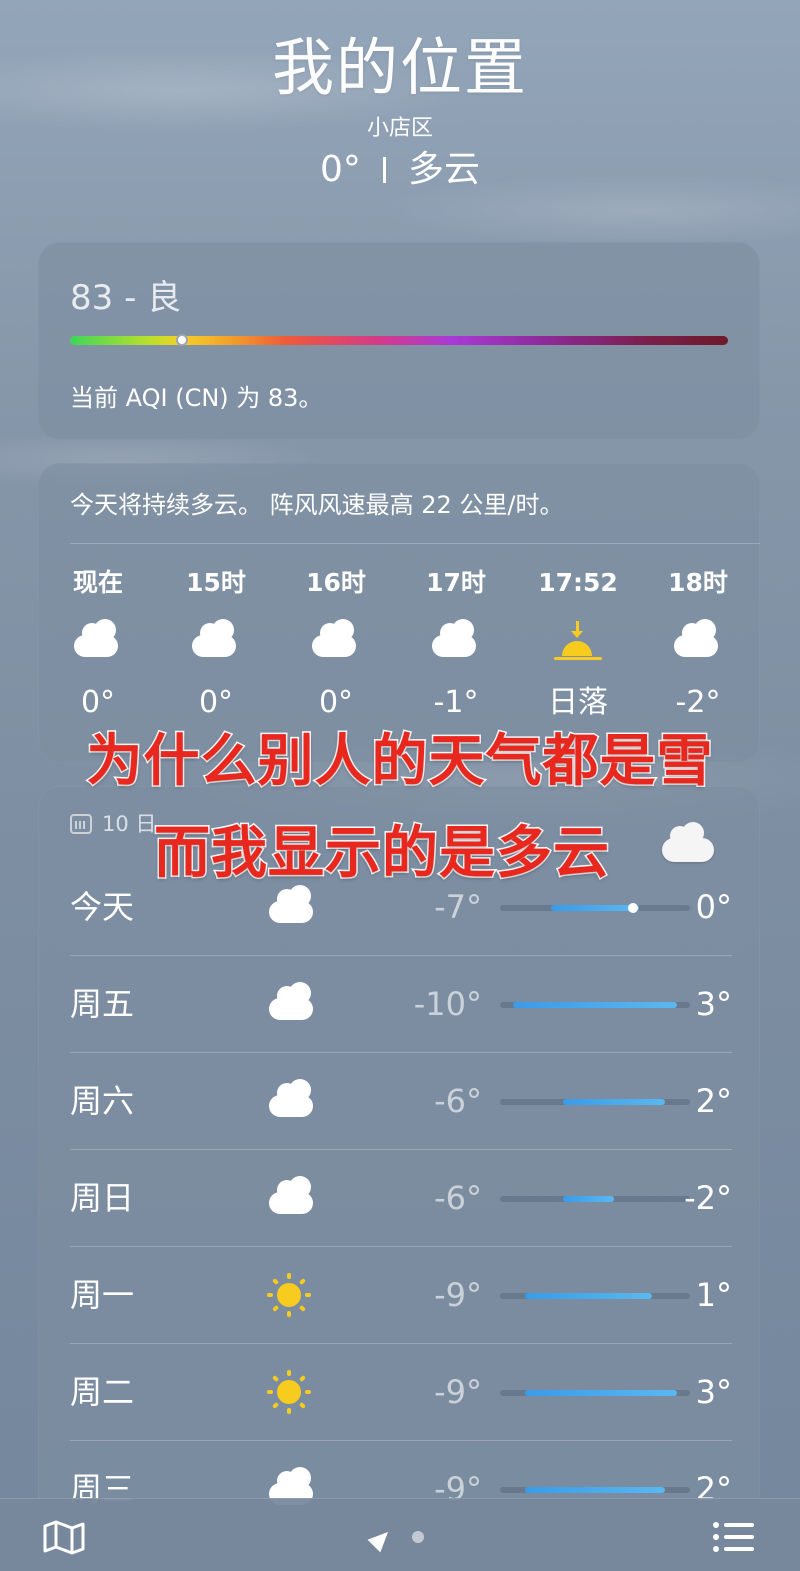 The width and height of the screenshot is (800, 1571). I want to click on hourly-item: 17时 -1°, so click(456, 644).